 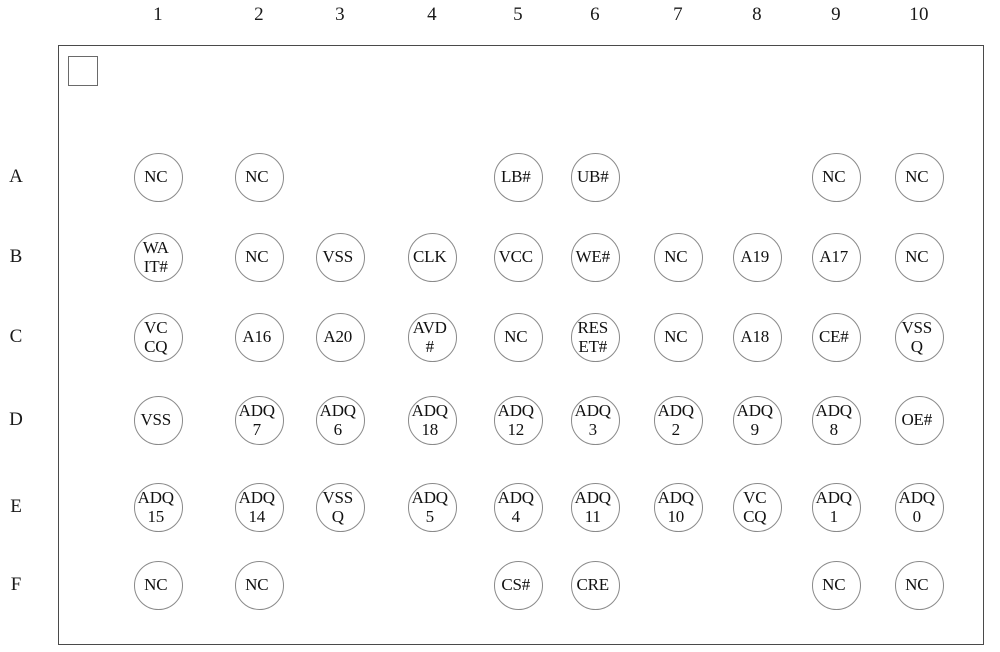 I want to click on ball-pad-D10: OE#, so click(x=919, y=420).